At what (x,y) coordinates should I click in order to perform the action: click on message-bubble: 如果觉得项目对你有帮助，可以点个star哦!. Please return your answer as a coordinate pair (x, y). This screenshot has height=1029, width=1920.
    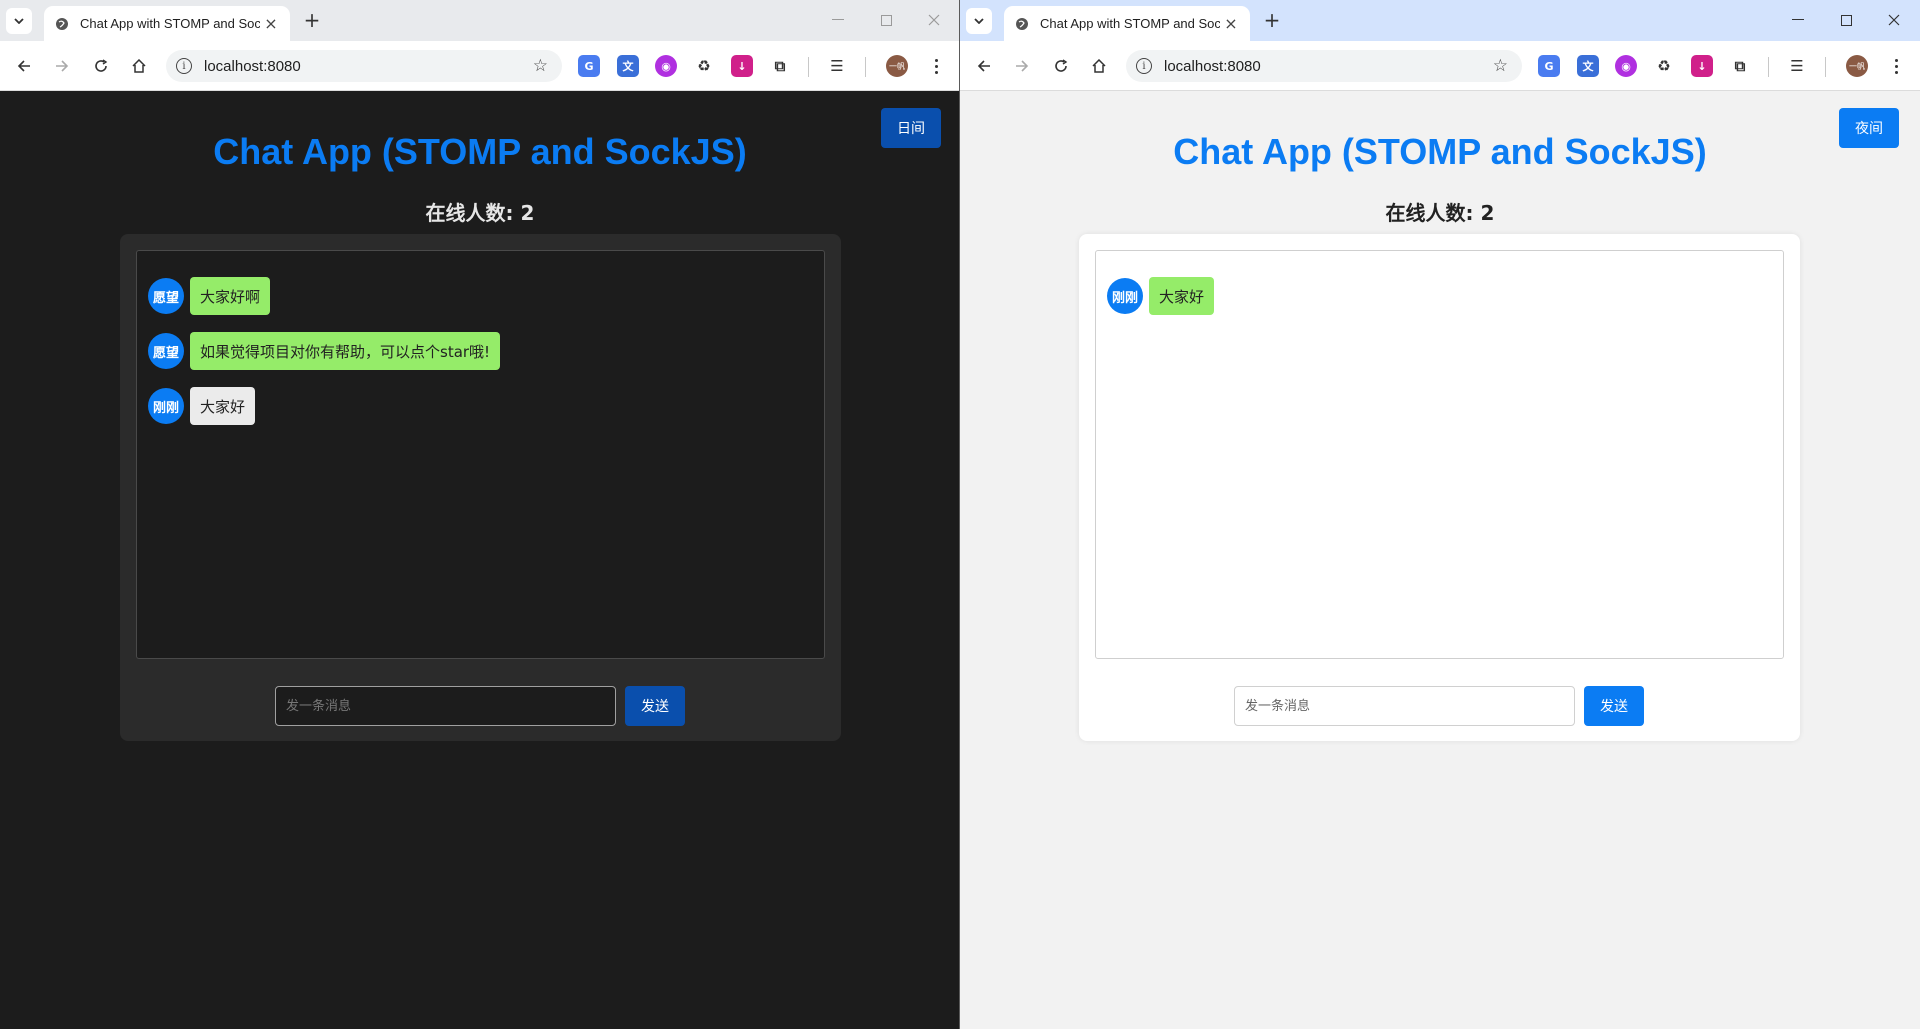
    Looking at the image, I should click on (345, 351).